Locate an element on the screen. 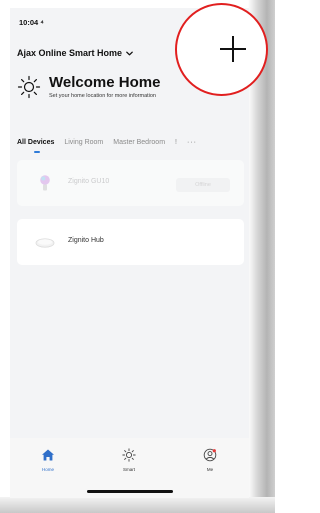 The width and height of the screenshot is (320, 513). more-tabs-button: ··· is located at coordinates (192, 142).